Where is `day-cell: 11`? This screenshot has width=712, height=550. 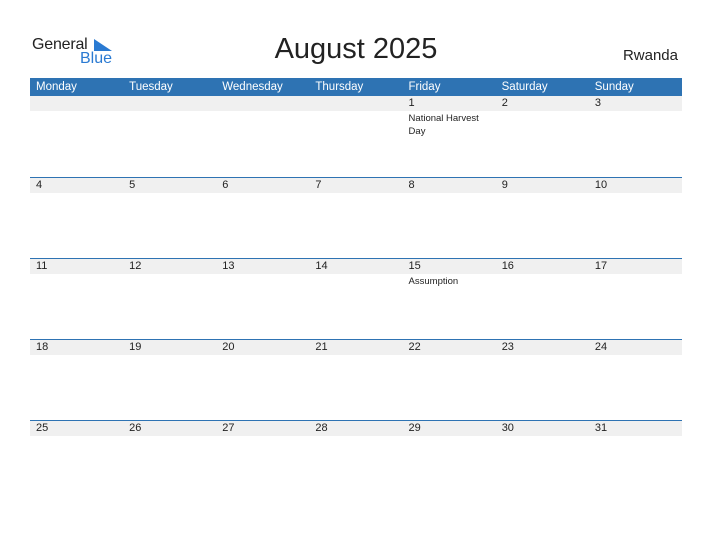
day-cell: 11 is located at coordinates (76, 298).